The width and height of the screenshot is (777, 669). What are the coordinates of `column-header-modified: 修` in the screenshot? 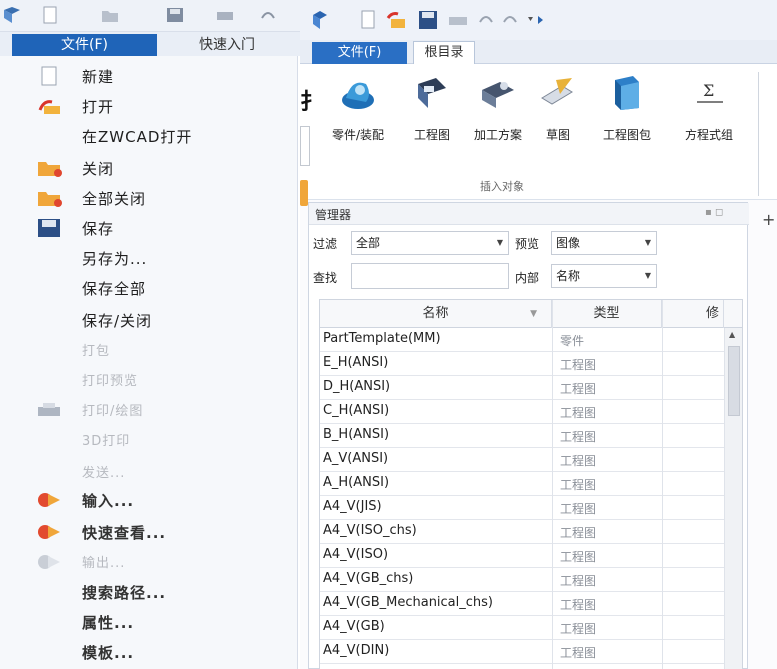 It's located at (693, 314).